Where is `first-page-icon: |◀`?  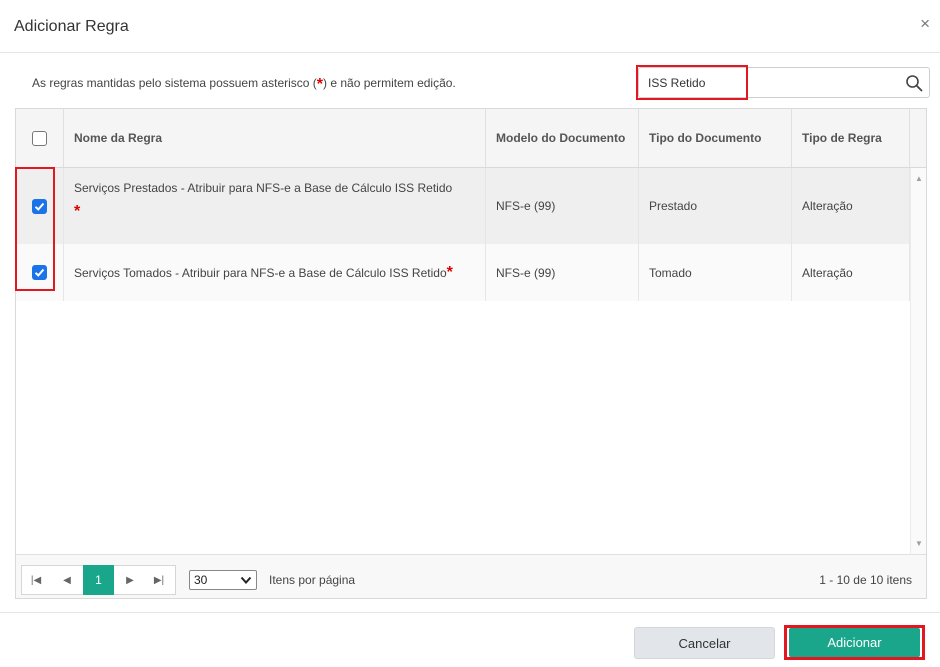 first-page-icon: |◀ is located at coordinates (36, 580).